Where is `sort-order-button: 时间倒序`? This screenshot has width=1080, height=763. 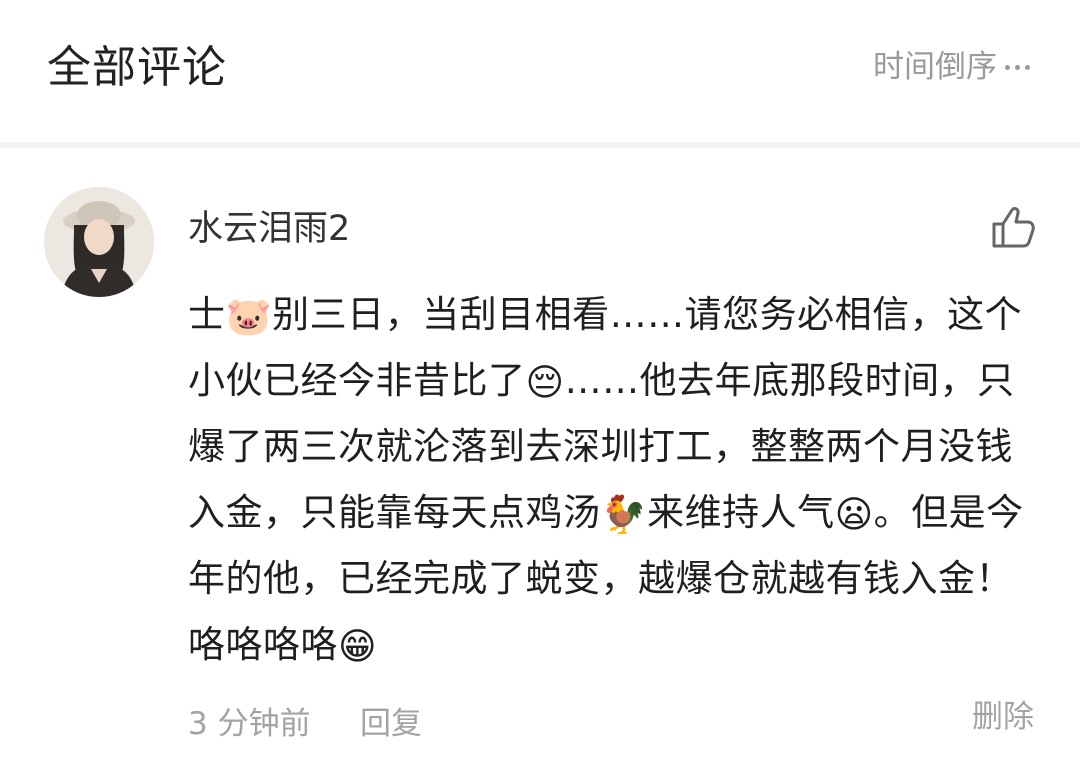
sort-order-button: 时间倒序 is located at coordinates (951, 67).